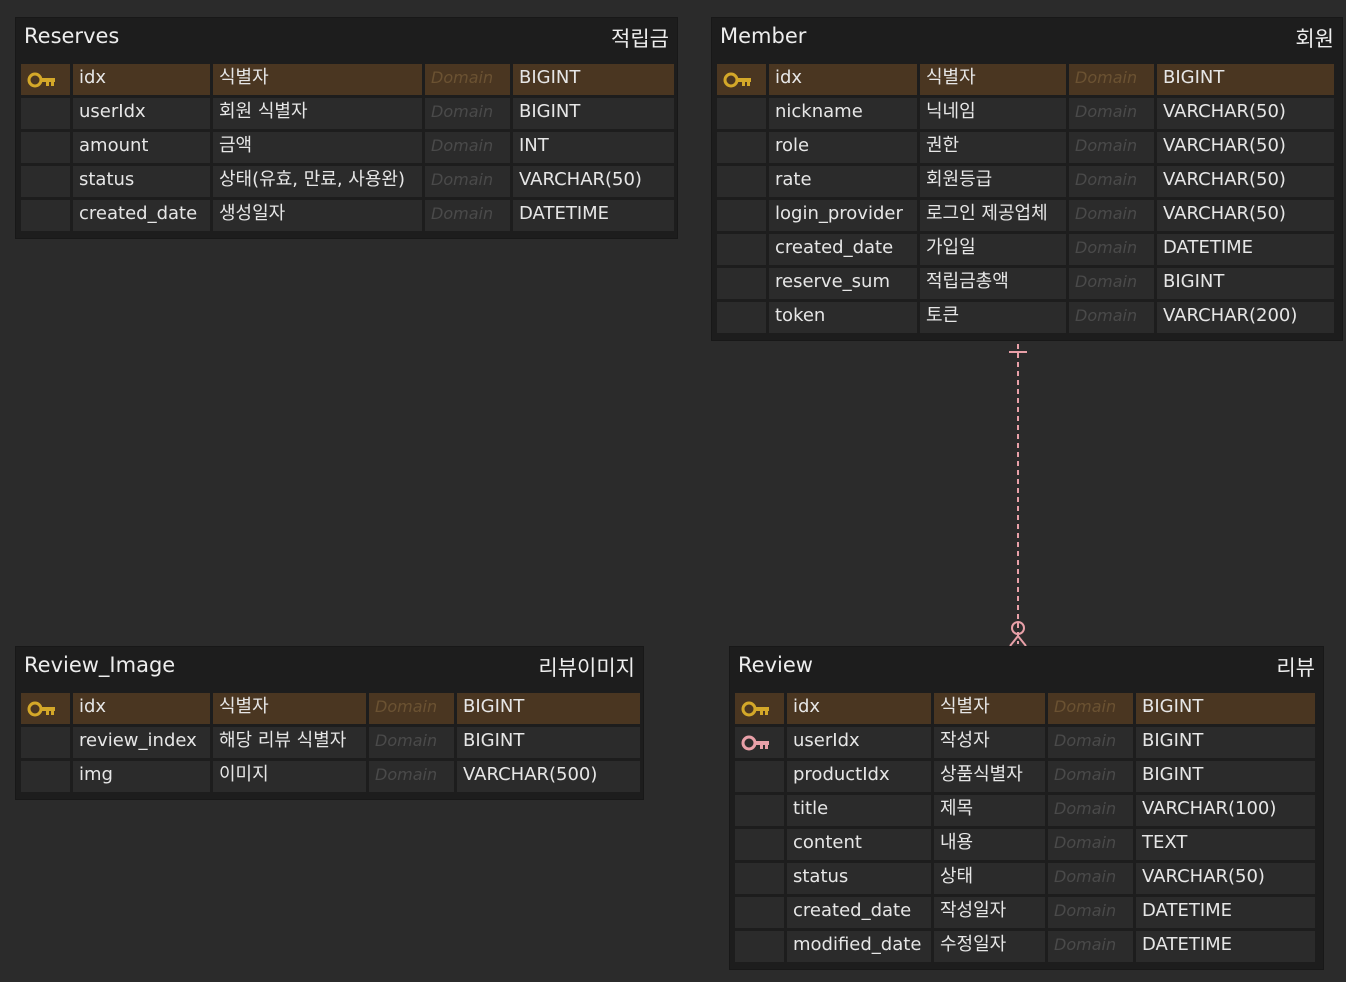 The width and height of the screenshot is (1346, 982). Describe the element at coordinates (763, 36) in the screenshot. I see `entity-name: Member` at that location.